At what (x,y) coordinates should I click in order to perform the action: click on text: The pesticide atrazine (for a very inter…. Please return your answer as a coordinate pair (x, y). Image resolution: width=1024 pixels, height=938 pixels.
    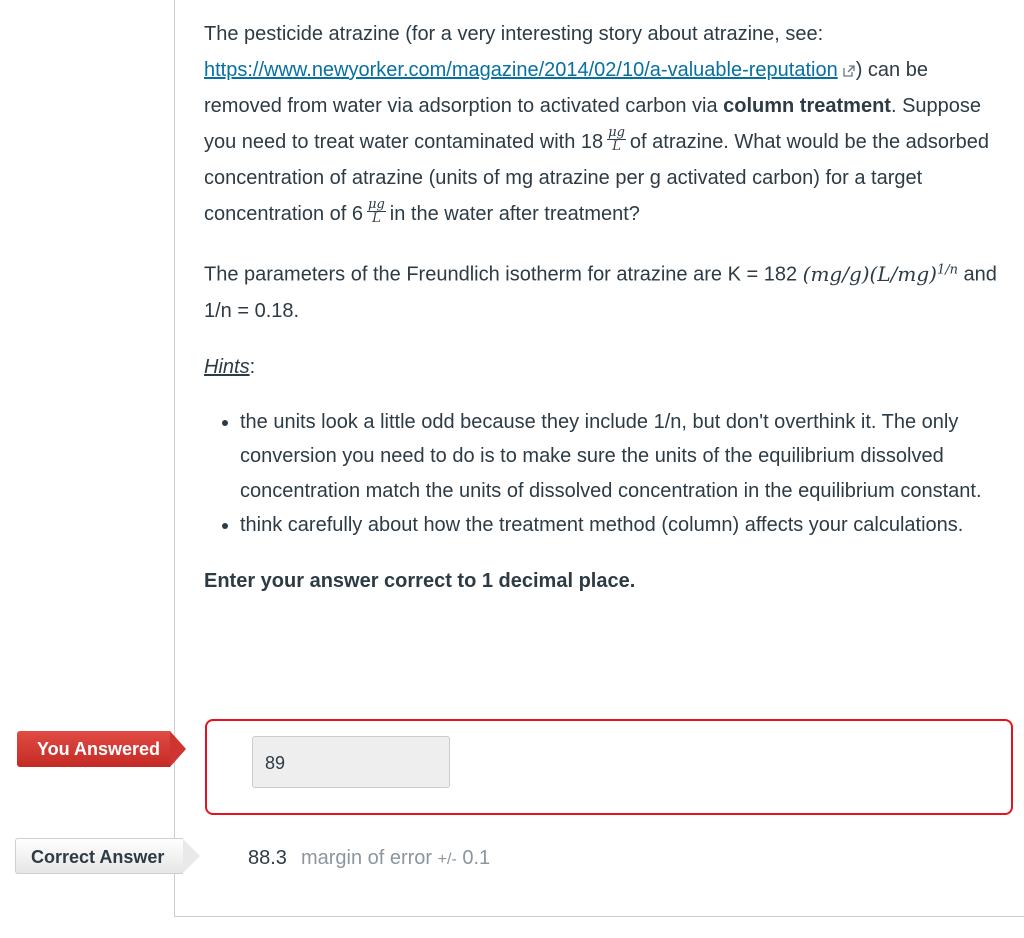
    Looking at the image, I should click on (514, 34).